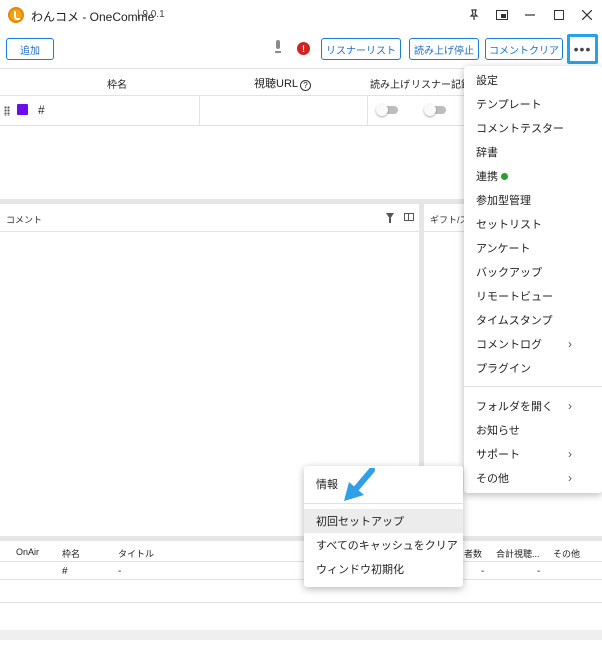 This screenshot has height=646, width=602. I want to click on help-icon: ?, so click(306, 85).